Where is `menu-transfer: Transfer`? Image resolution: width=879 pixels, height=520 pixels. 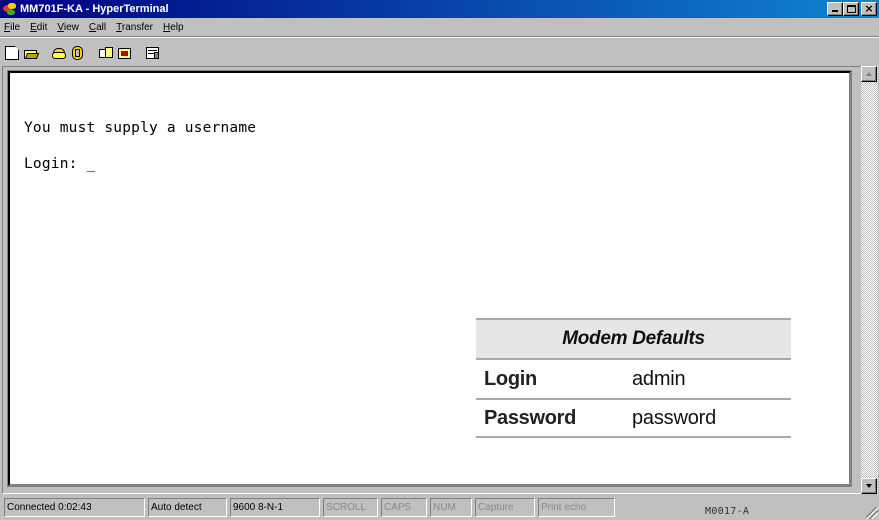
menu-transfer: Transfer is located at coordinates (134, 27).